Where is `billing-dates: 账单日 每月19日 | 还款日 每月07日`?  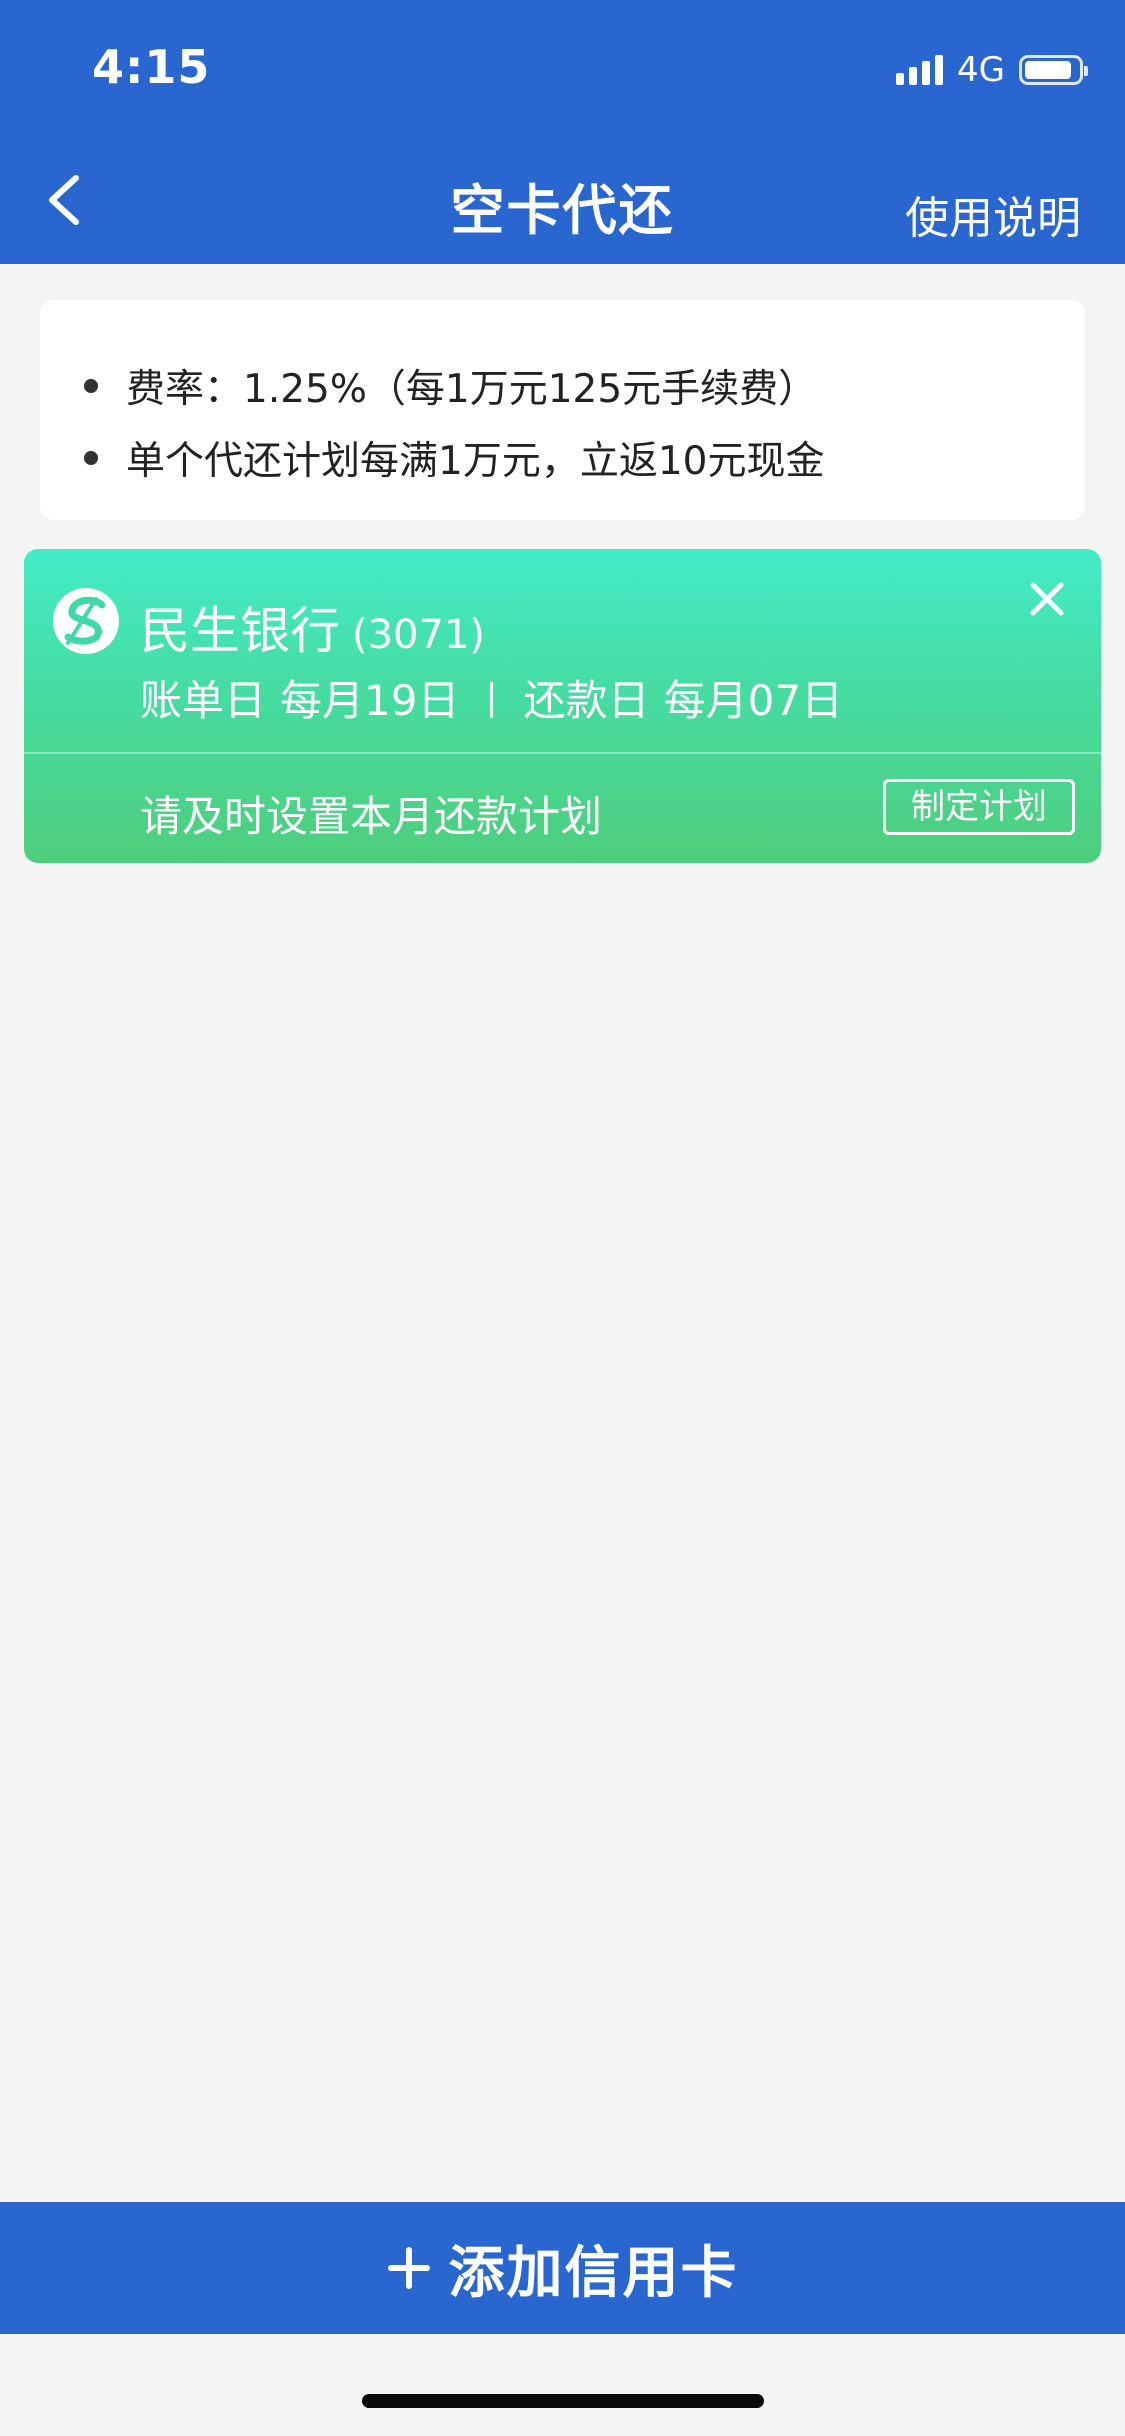 billing-dates: 账单日 每月19日 | 还款日 每月07日 is located at coordinates (491, 697).